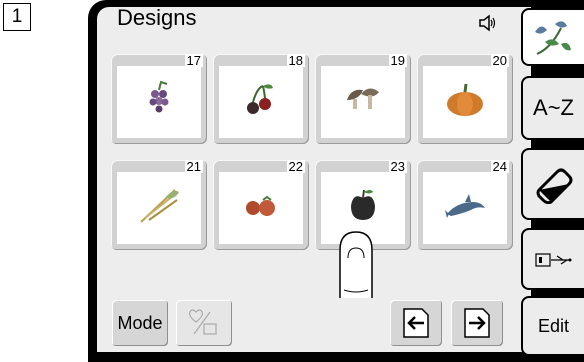 The image size is (584, 362). Describe the element at coordinates (363, 204) in the screenshot. I see `apple-icon` at that location.